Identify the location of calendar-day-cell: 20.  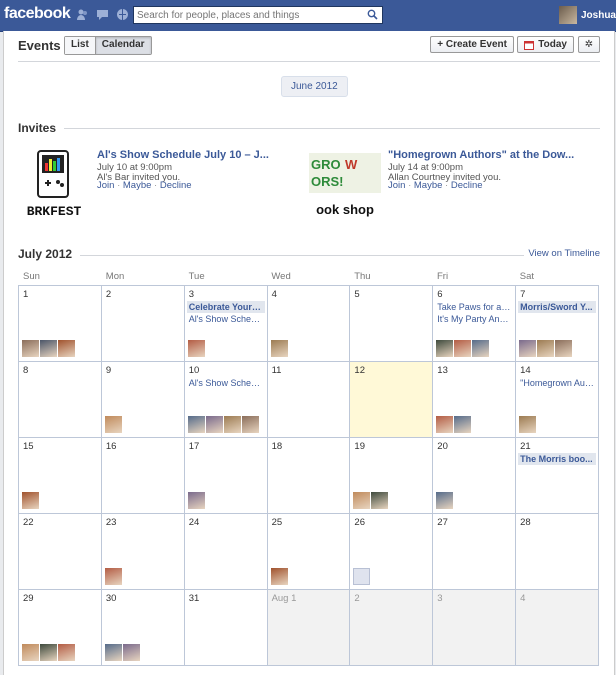
(475, 476).